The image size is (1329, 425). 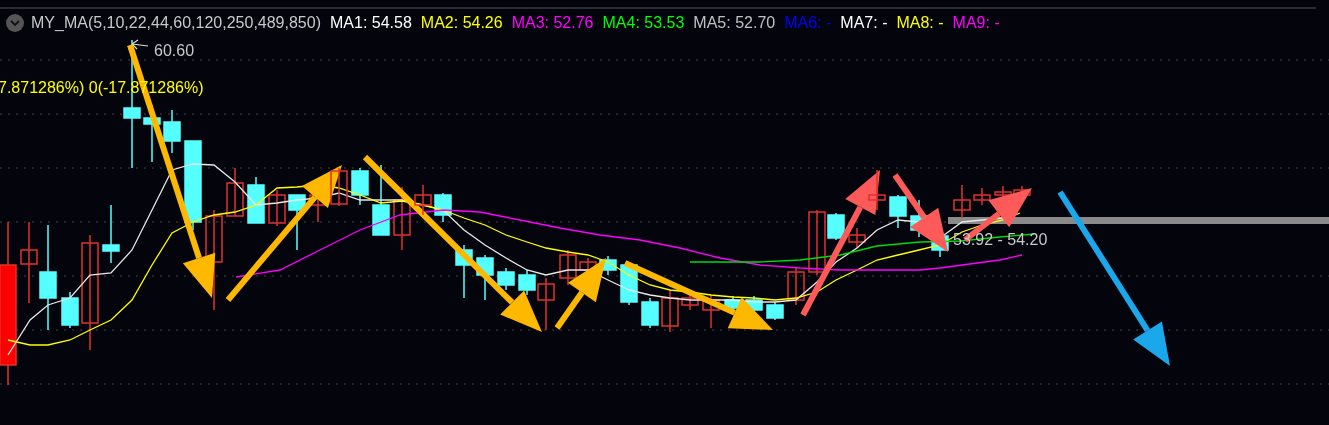 What do you see at coordinates (976, 23) in the screenshot?
I see `moving-average-value: MA9: -` at bounding box center [976, 23].